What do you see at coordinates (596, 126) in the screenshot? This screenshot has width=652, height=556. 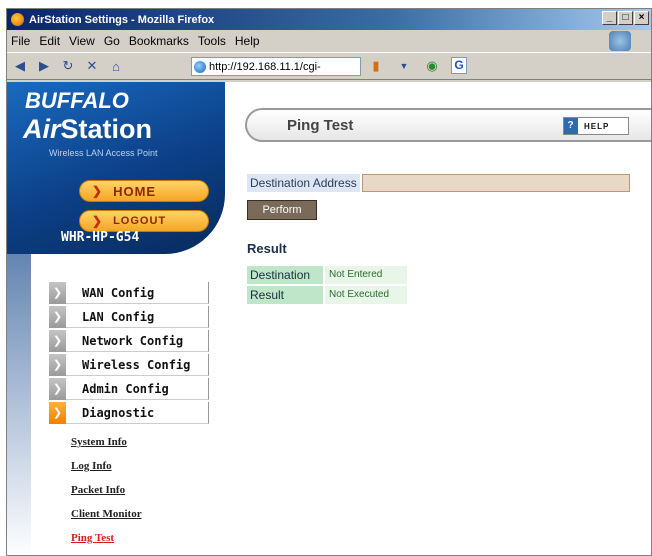 I see `help-button: ? HELP` at bounding box center [596, 126].